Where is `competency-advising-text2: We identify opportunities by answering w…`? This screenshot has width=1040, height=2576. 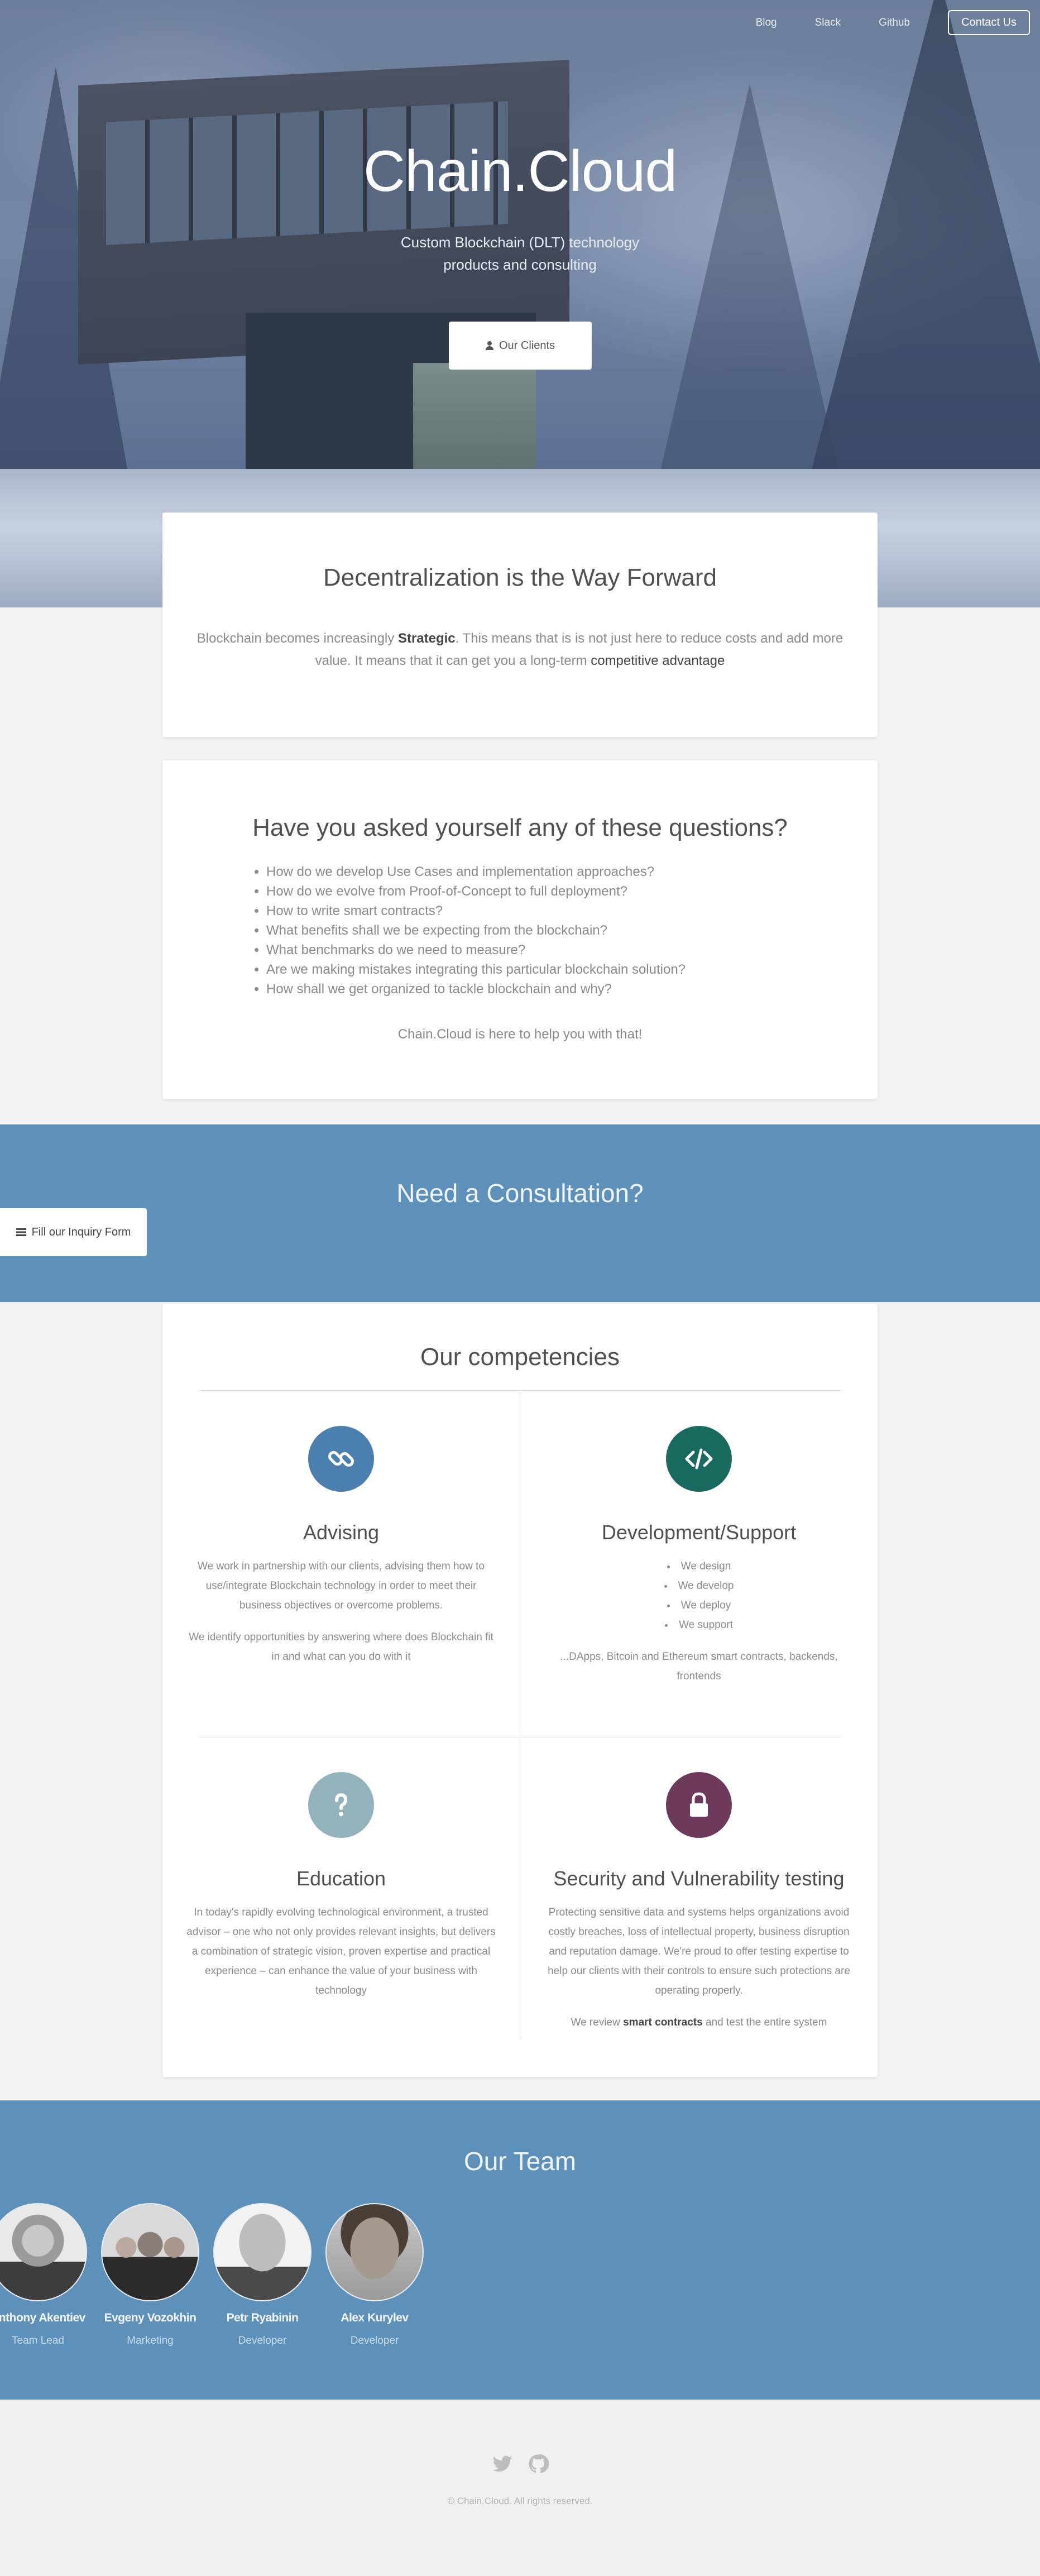 competency-advising-text2: We identify opportunities by answering w… is located at coordinates (341, 1647).